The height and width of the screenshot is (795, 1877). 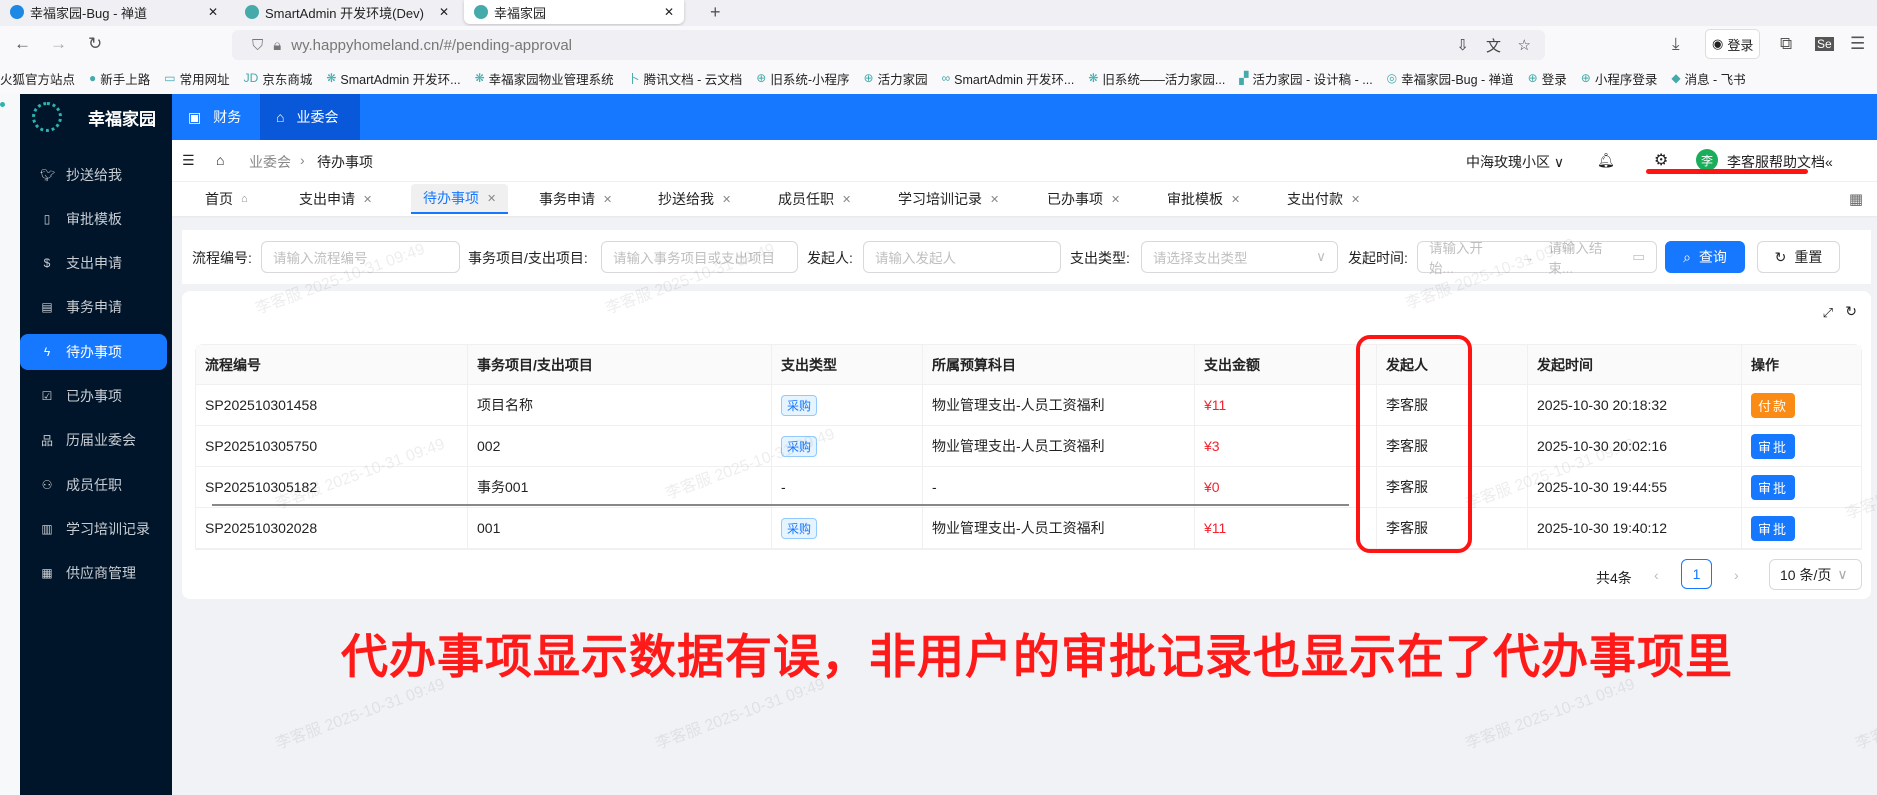 What do you see at coordinates (114, 12) in the screenshot?
I see `browser-tab: 幸福家园-Bug - 禅道 ✕` at bounding box center [114, 12].